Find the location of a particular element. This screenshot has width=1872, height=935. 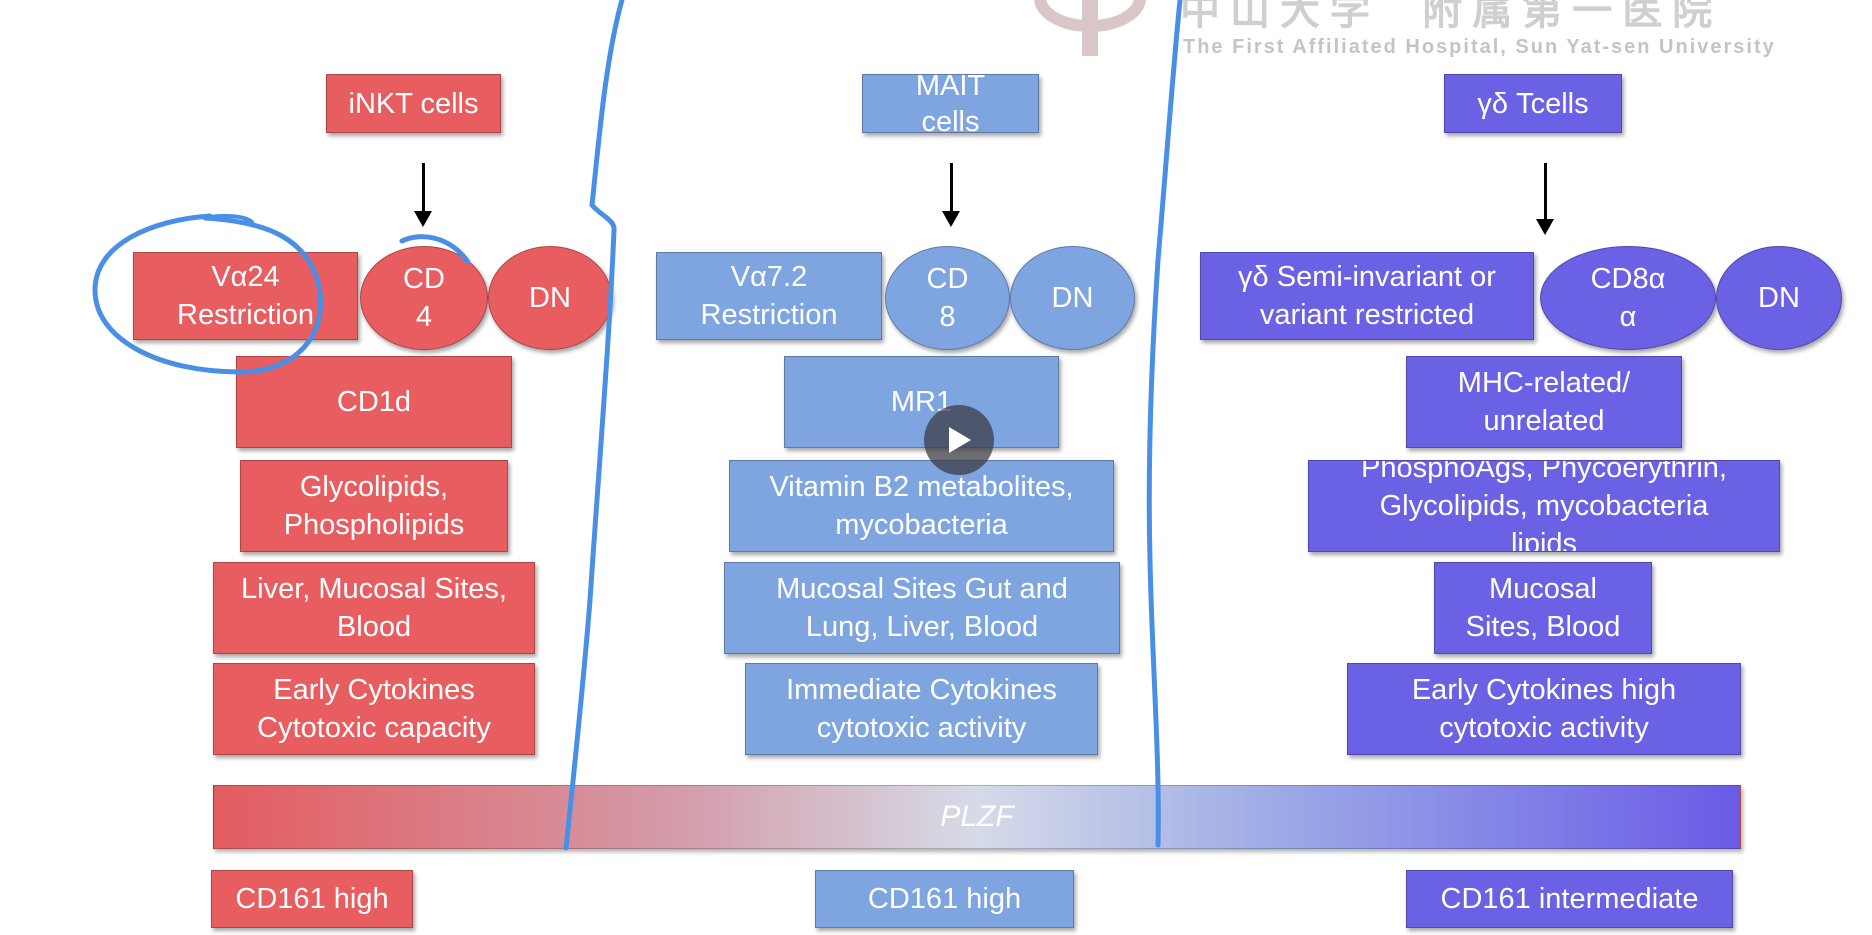

left-divider-stroke is located at coordinates (594, 425).